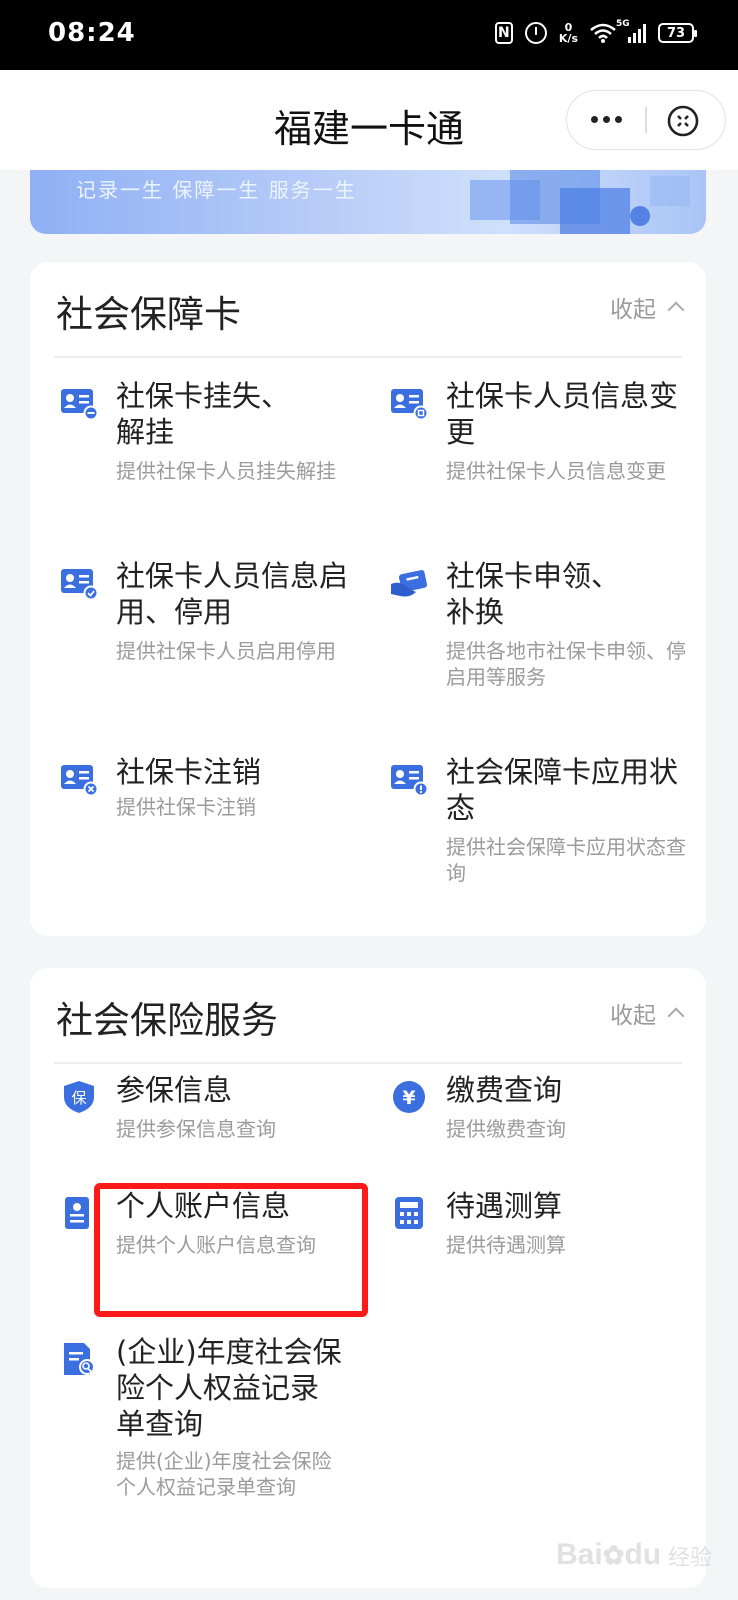 Image resolution: width=738 pixels, height=1600 pixels. What do you see at coordinates (409, 780) in the screenshot?
I see `id-card-alert-icon` at bounding box center [409, 780].